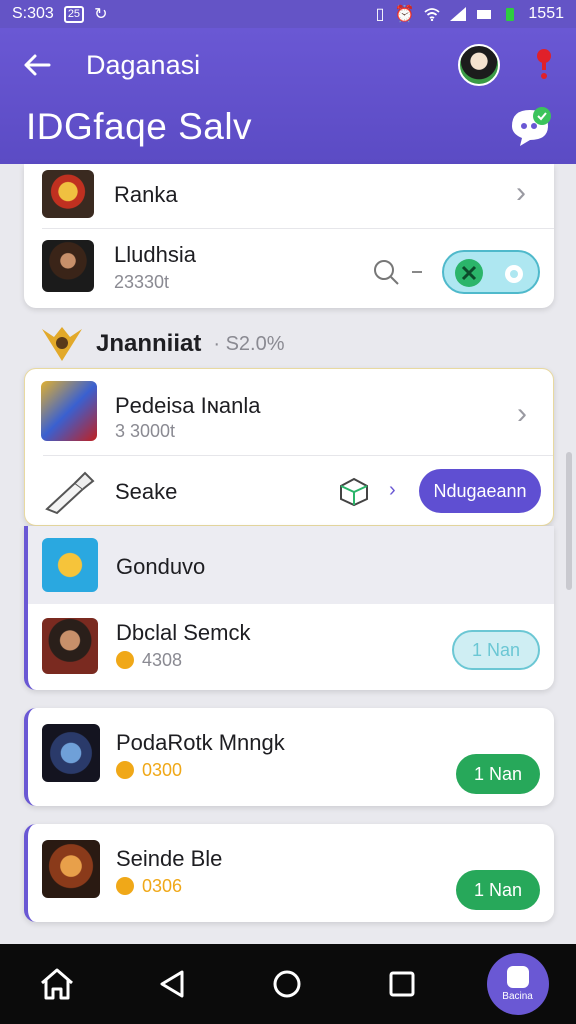 This screenshot has width=576, height=1024. I want to click on list-item-dbclal: Dbclal Semck 4308 1 Nan, so click(291, 647).